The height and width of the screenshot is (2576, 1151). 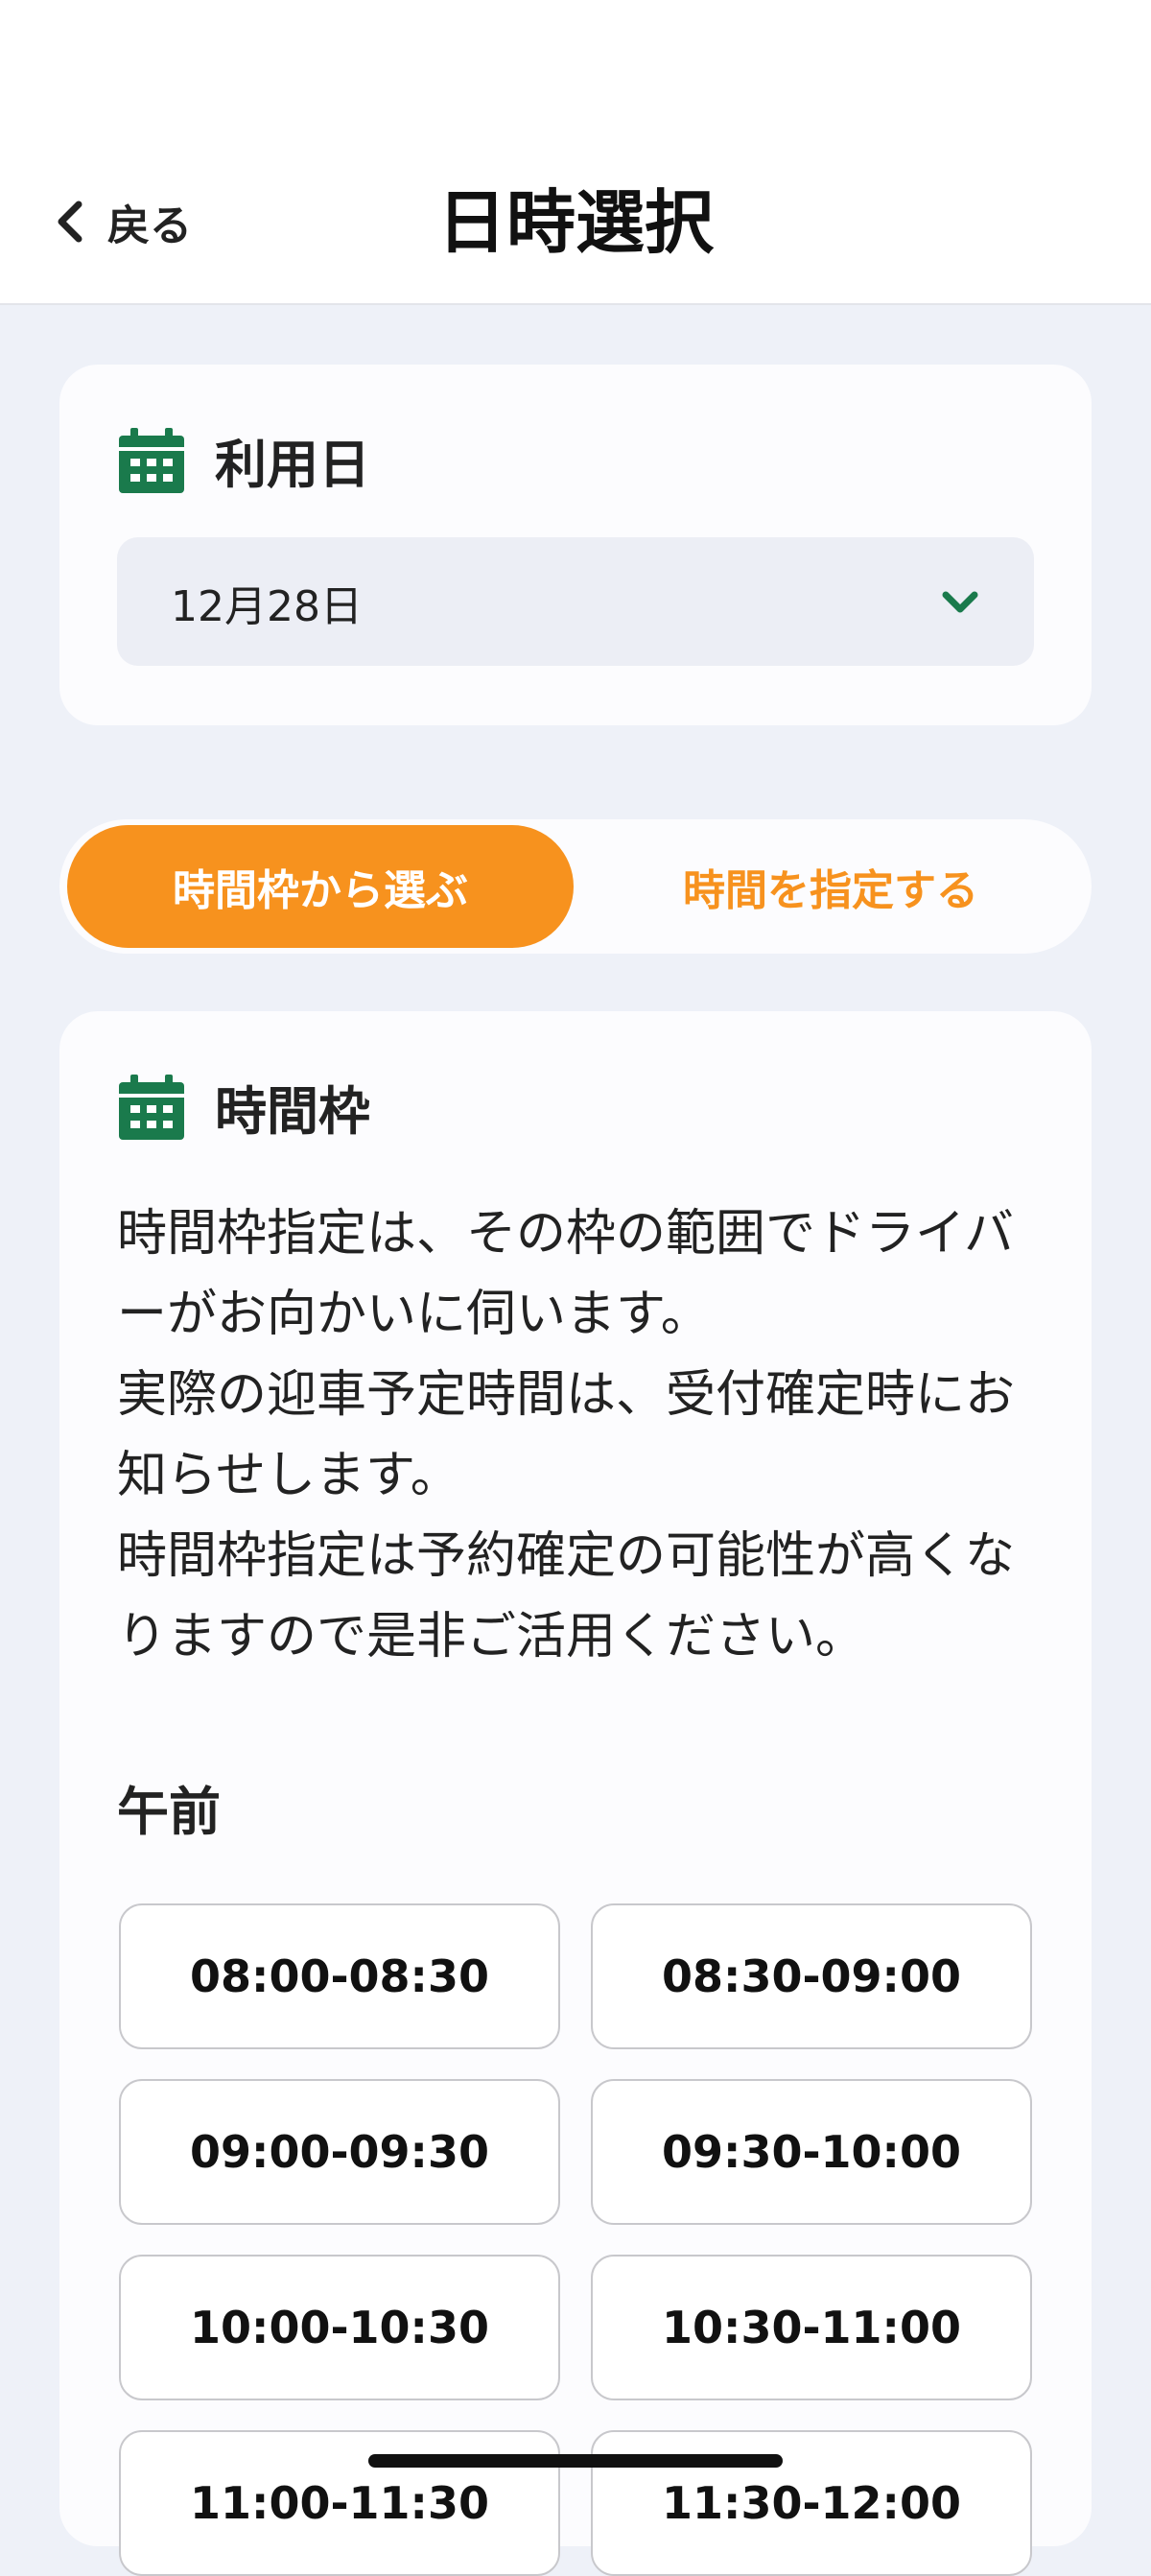 I want to click on time-slot-button: 08:00-08:30, so click(x=339, y=1976).